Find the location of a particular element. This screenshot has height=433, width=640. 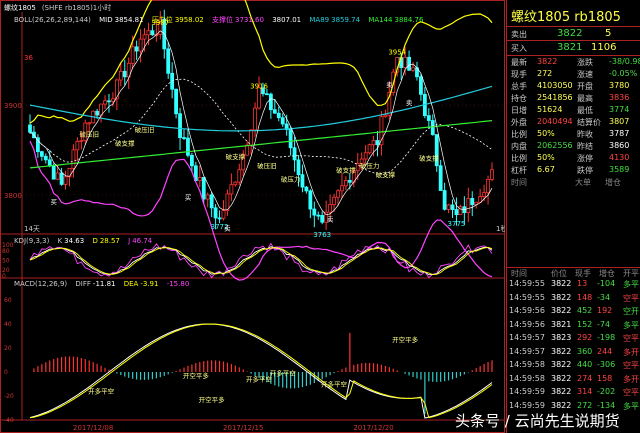

macd-tick: 0 is located at coordinates (6, 372).